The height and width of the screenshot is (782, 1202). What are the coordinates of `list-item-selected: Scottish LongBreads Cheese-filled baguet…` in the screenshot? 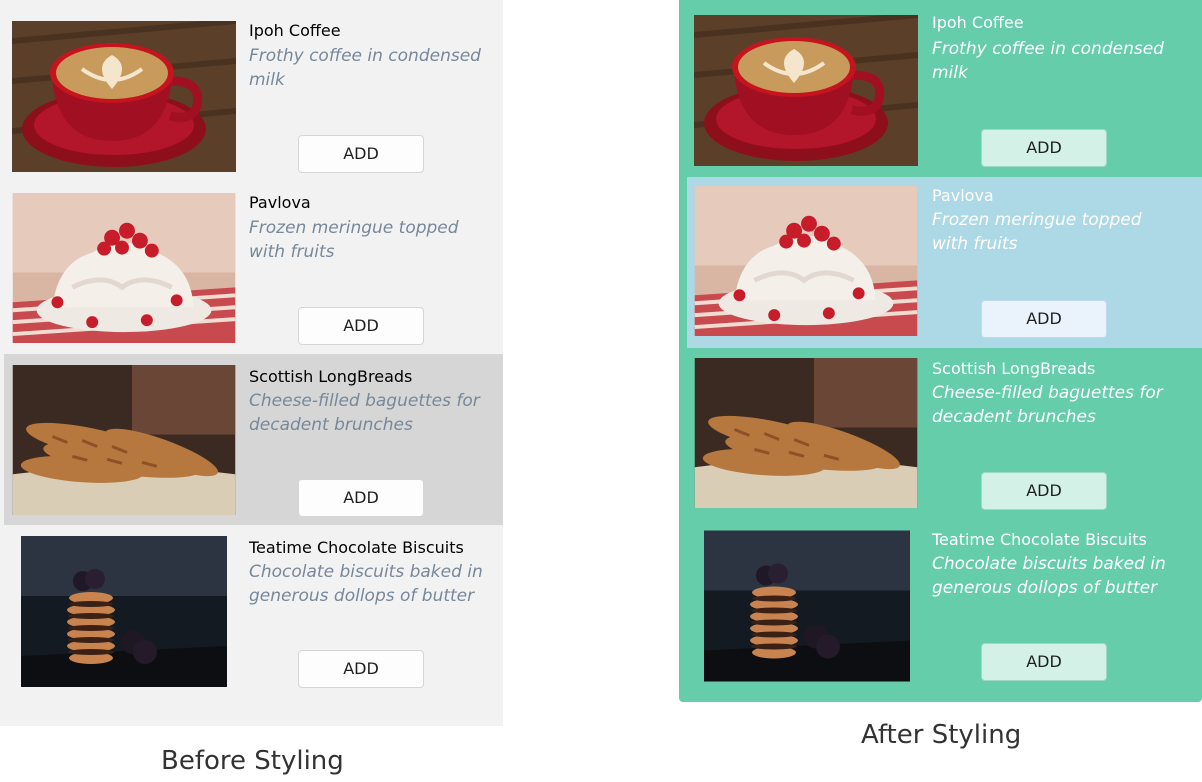 It's located at (253, 439).